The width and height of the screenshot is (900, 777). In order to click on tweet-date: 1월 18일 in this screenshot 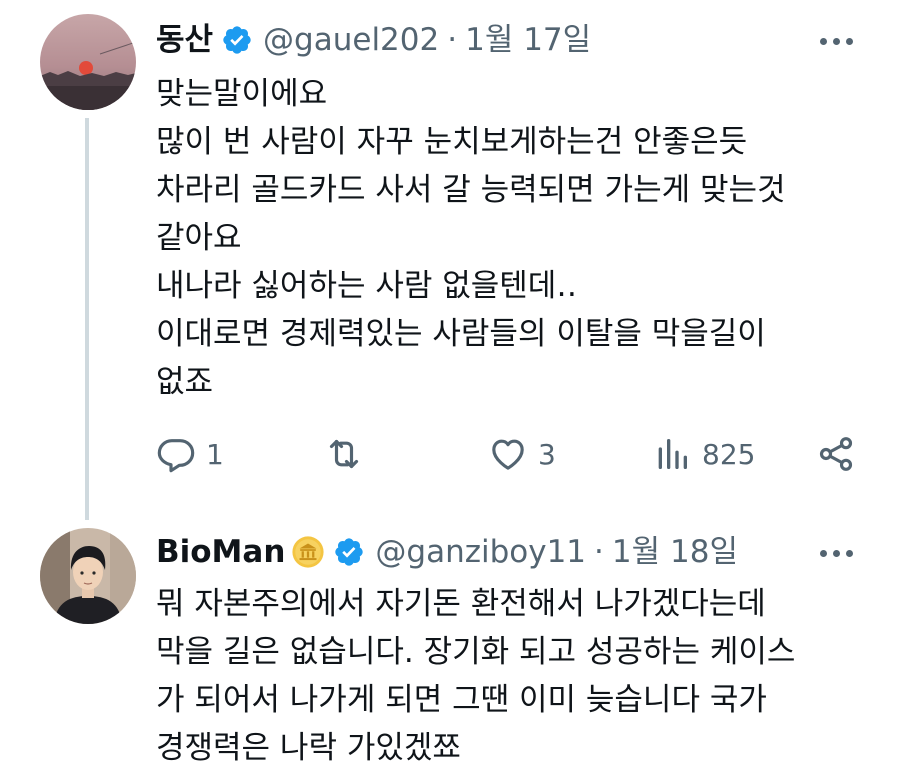, I will do `click(675, 552)`.